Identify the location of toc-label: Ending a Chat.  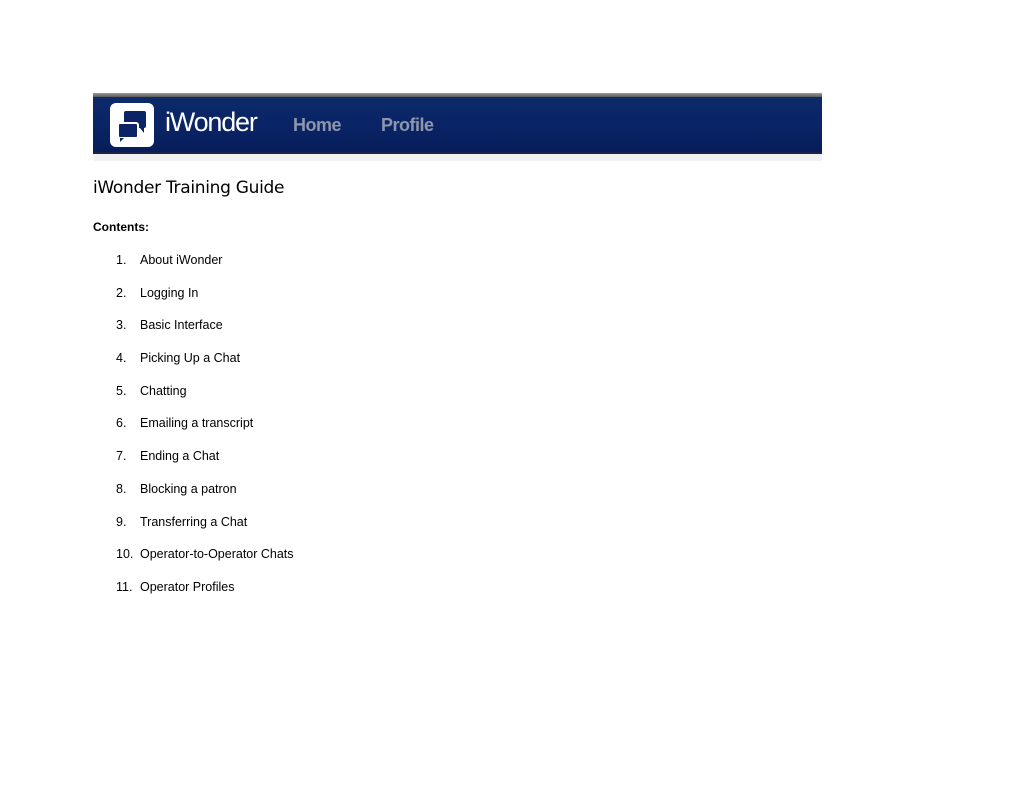
(179, 465).